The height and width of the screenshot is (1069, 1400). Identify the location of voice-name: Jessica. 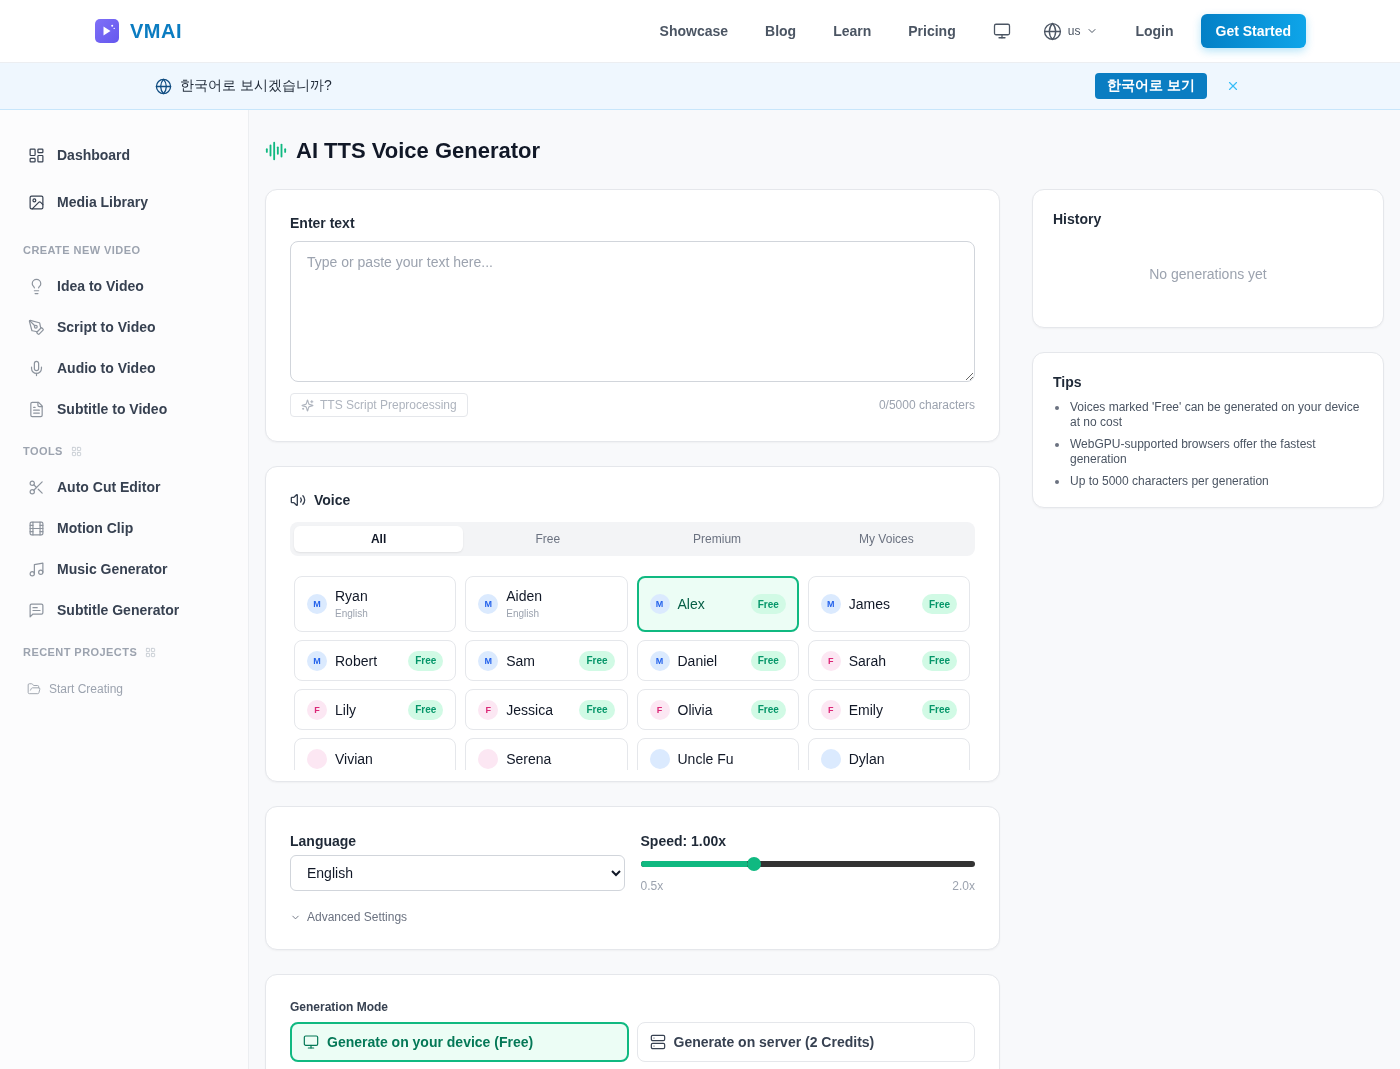
(529, 710).